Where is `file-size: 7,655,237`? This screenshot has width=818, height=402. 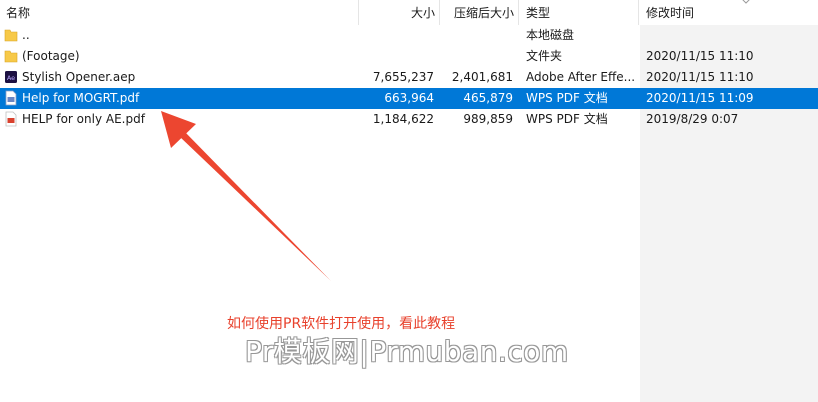
file-size: 7,655,237 is located at coordinates (403, 77).